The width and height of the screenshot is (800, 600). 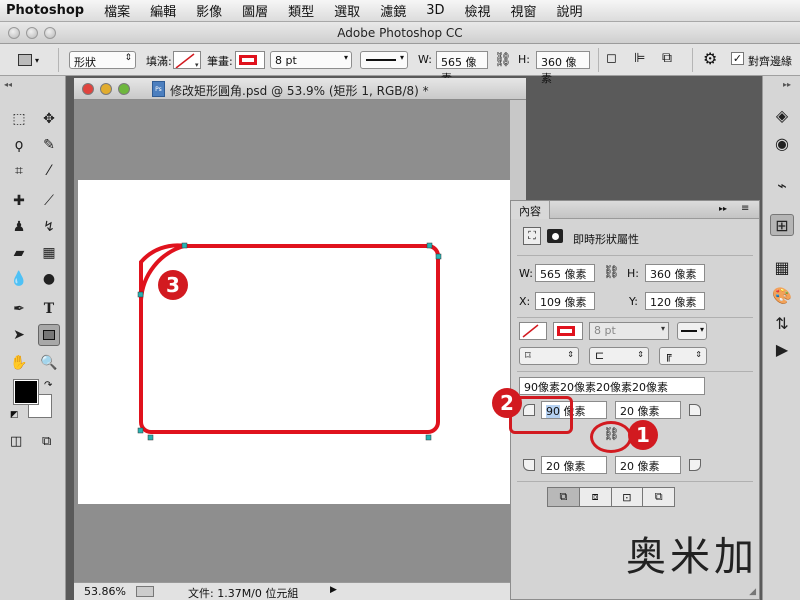 What do you see at coordinates (524, 10) in the screenshot?
I see `menu-window: 視窗` at bounding box center [524, 10].